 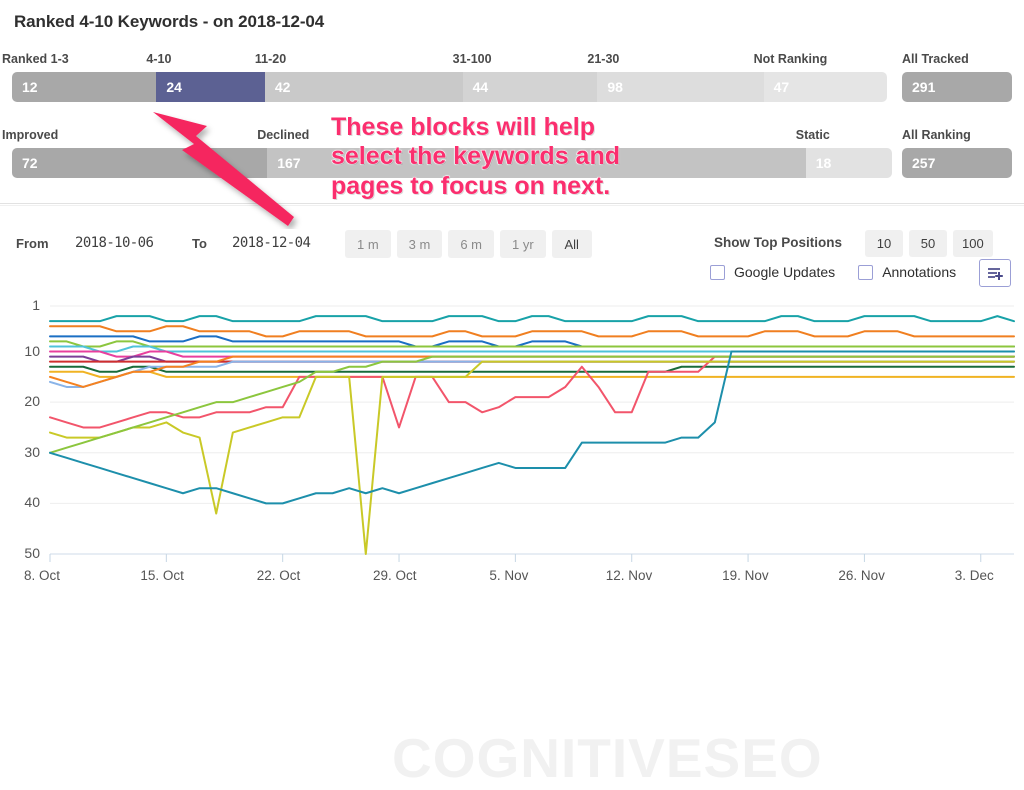 I want to click on top-positions-button-100: 100, so click(x=973, y=243).